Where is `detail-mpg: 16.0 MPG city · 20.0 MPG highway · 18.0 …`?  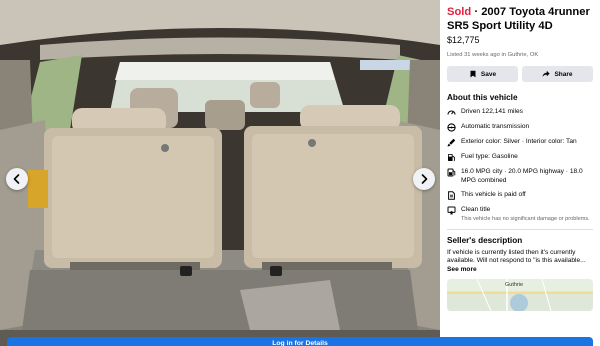 detail-mpg: 16.0 MPG city · 20.0 MPG highway · 18.0 … is located at coordinates (520, 176).